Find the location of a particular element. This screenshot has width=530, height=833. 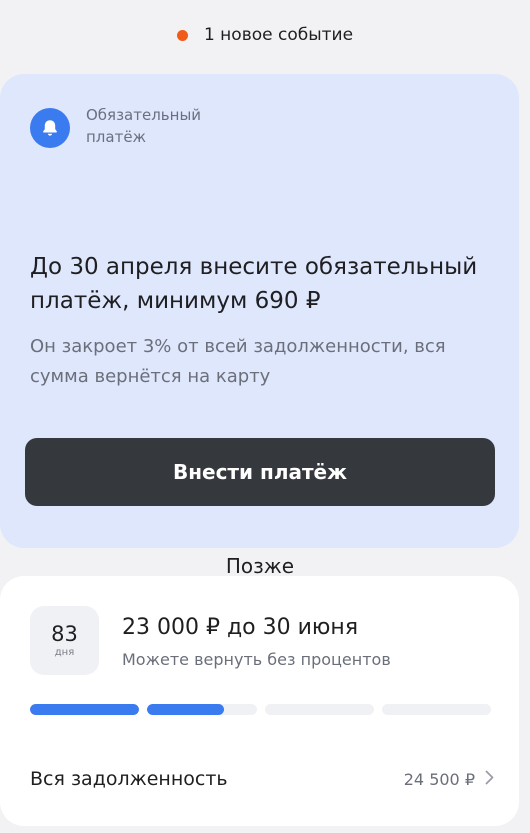

repayment-progress-bar is located at coordinates (260, 709).